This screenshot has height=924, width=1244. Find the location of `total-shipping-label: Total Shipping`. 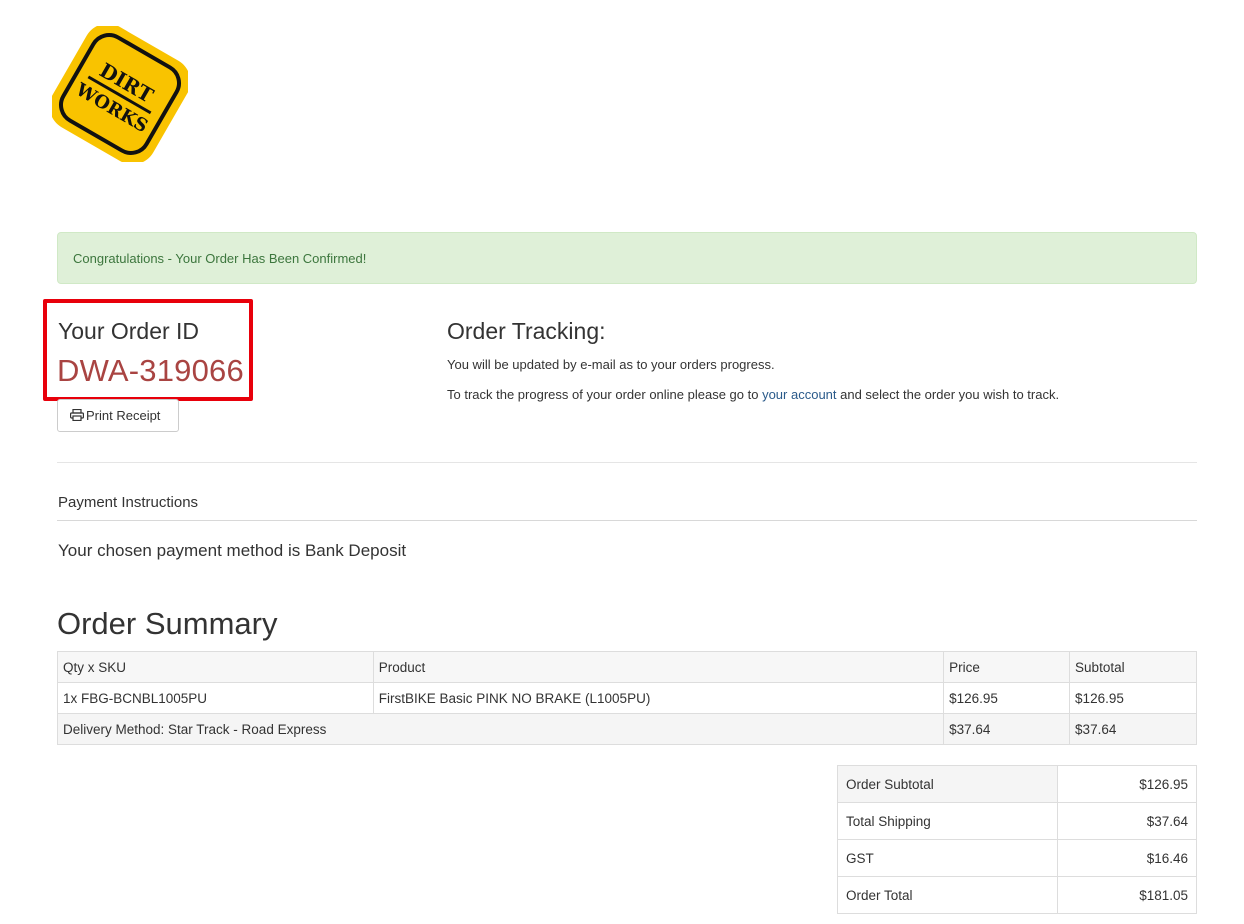

total-shipping-label: Total Shipping is located at coordinates (947, 821).